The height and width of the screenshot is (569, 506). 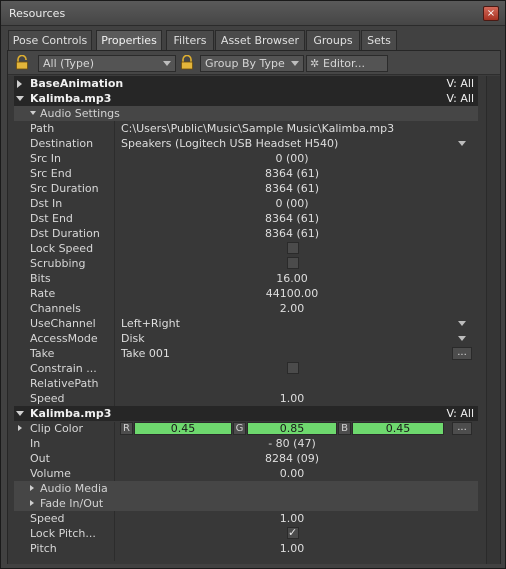 I want to click on prop-dst-in: Dst In 0 (00), so click(x=250, y=203).